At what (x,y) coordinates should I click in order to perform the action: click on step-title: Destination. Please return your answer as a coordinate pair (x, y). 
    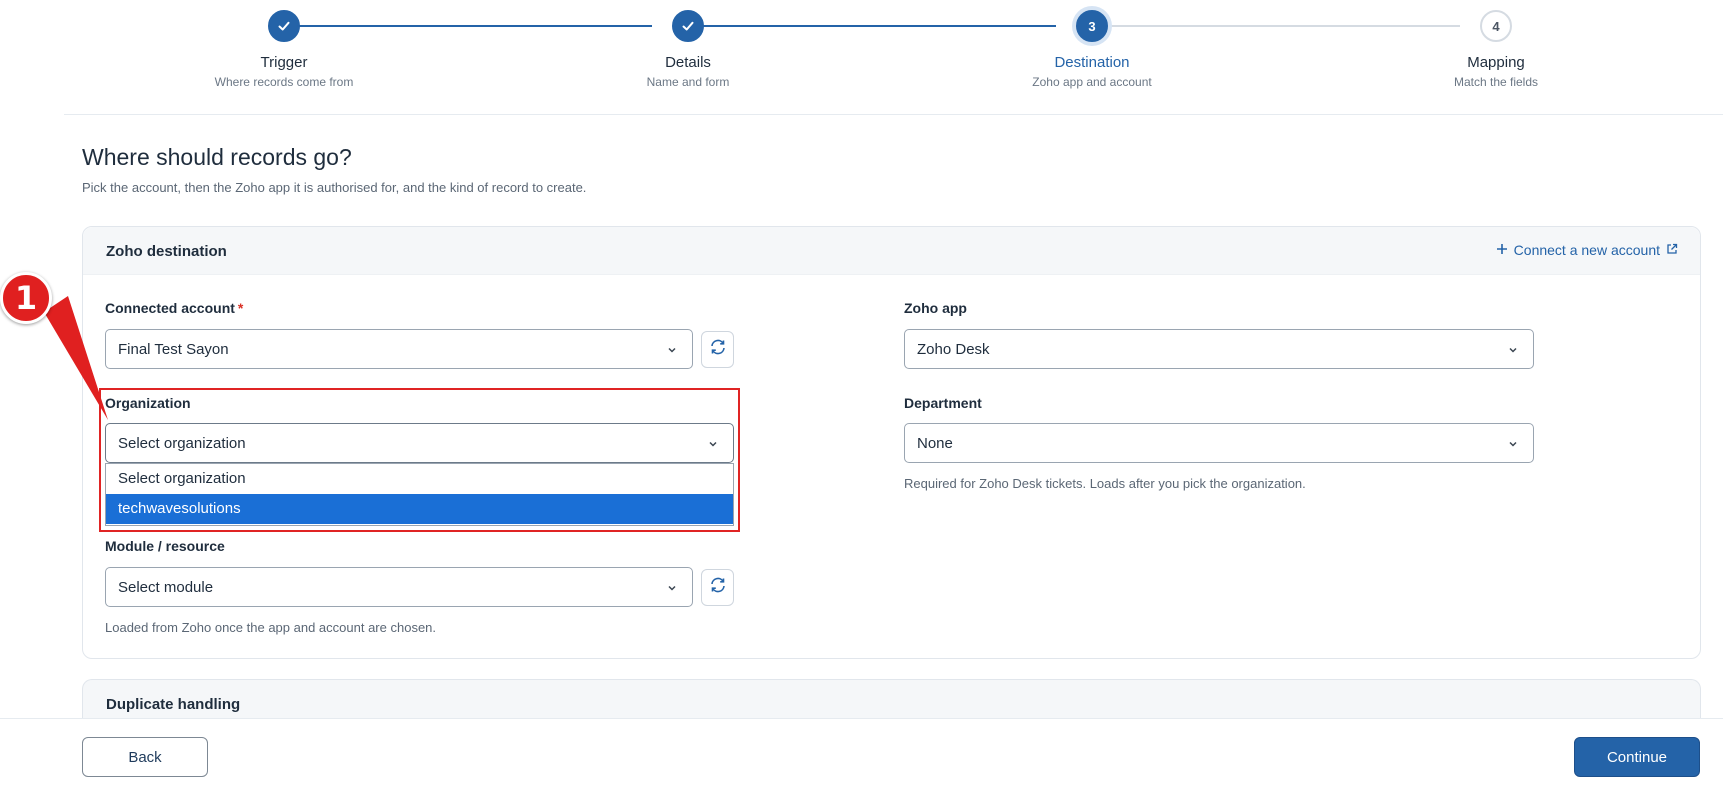
    Looking at the image, I should click on (1092, 62).